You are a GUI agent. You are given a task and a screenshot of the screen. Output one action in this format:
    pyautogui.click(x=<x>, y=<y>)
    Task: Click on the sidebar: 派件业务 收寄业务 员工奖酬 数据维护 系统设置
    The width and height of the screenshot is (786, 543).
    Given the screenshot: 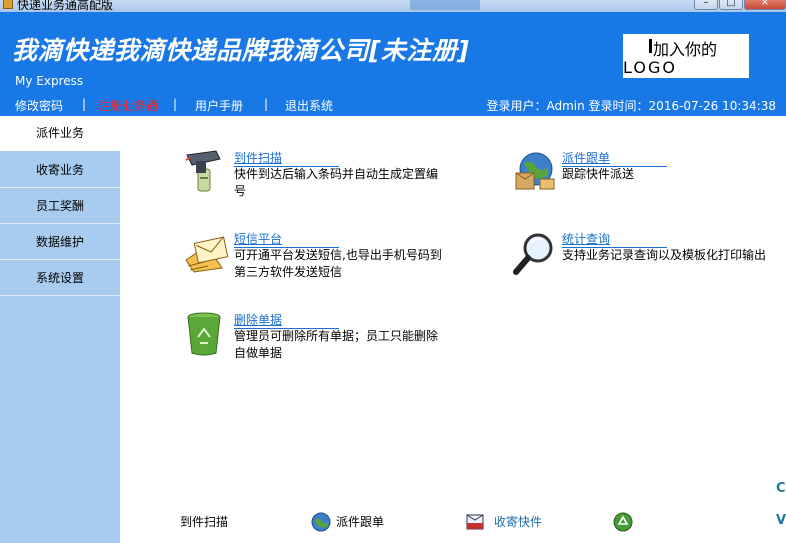 What is the action you would take?
    pyautogui.click(x=60, y=329)
    